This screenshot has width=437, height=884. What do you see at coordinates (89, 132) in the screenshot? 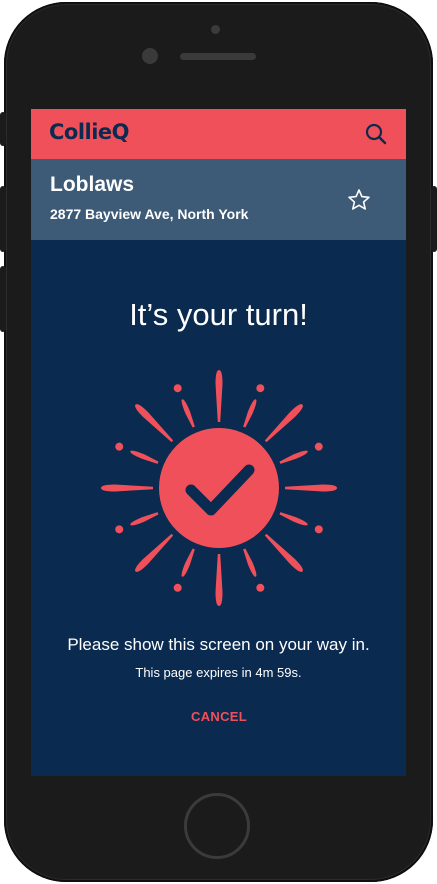
I see `app-logo: CollieQ` at bounding box center [89, 132].